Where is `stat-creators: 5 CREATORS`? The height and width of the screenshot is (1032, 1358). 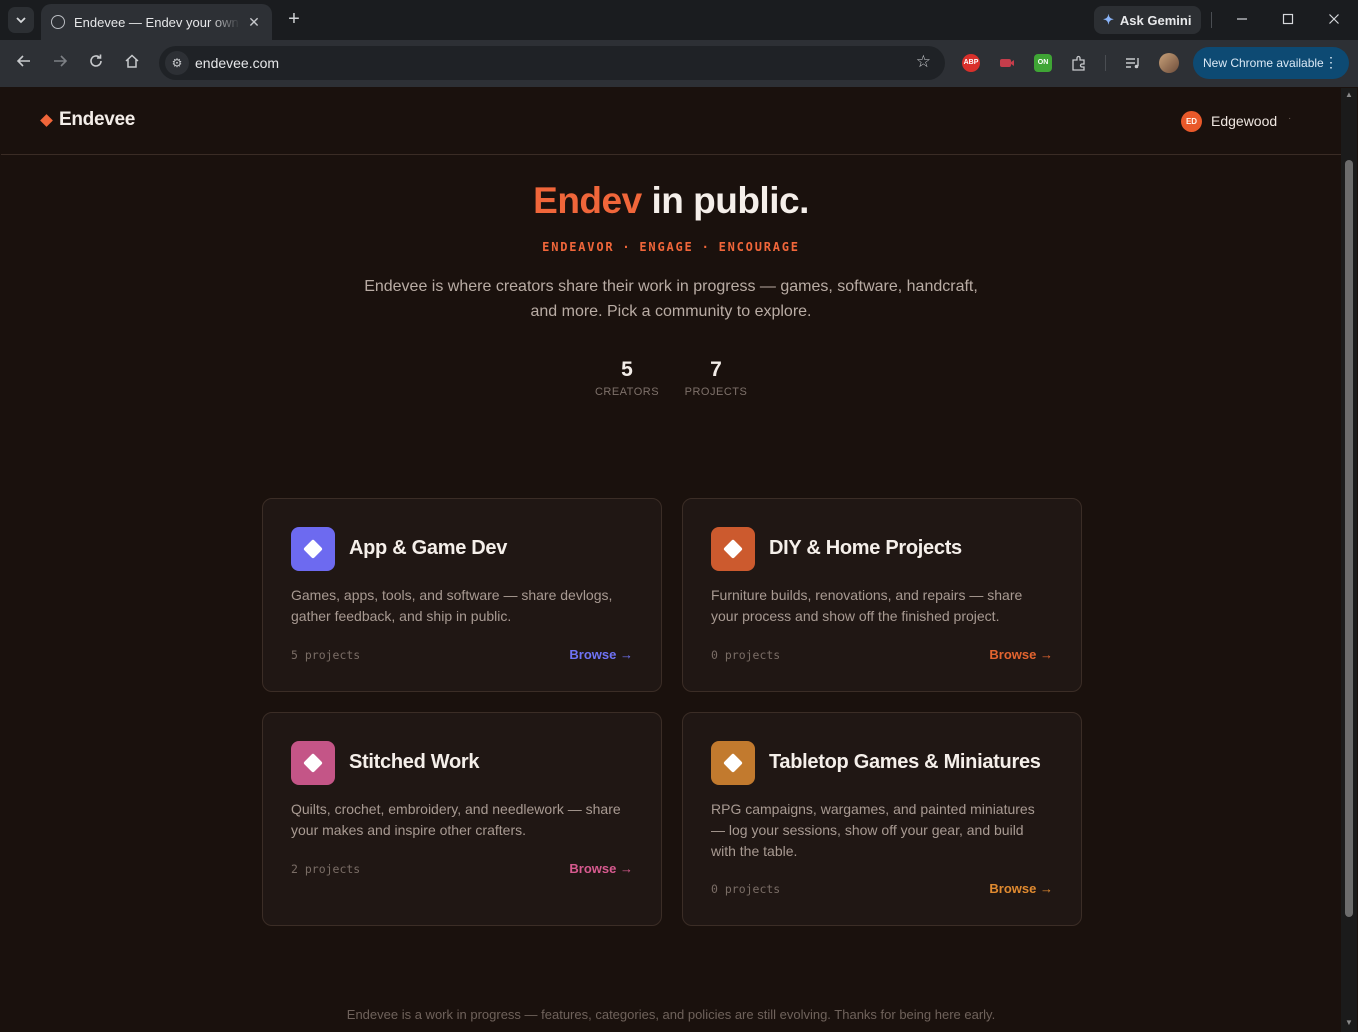 stat-creators: 5 CREATORS is located at coordinates (627, 378).